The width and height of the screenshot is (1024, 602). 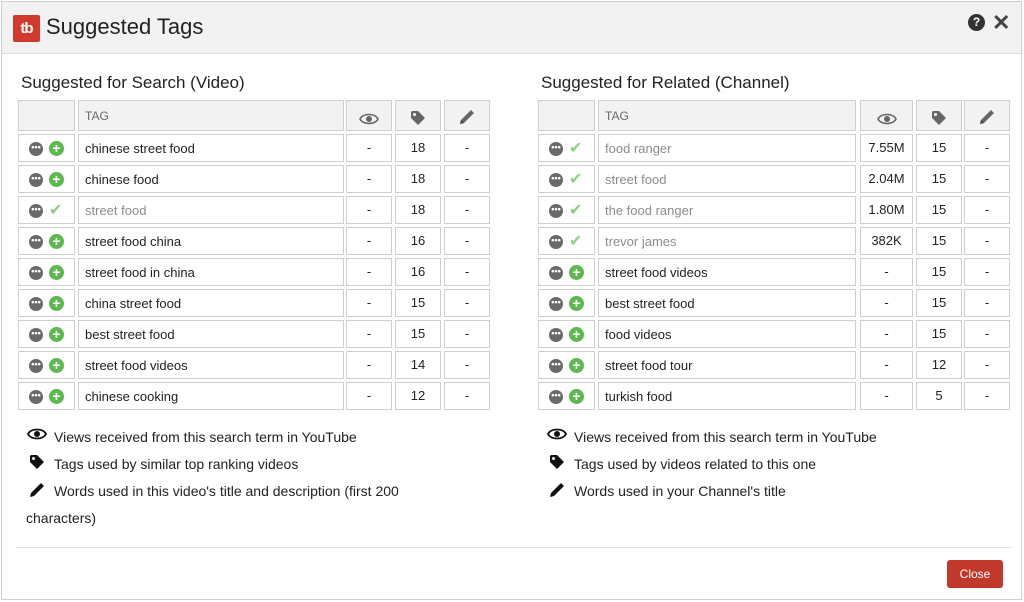 I want to click on close-icon: ✕, so click(x=1001, y=23).